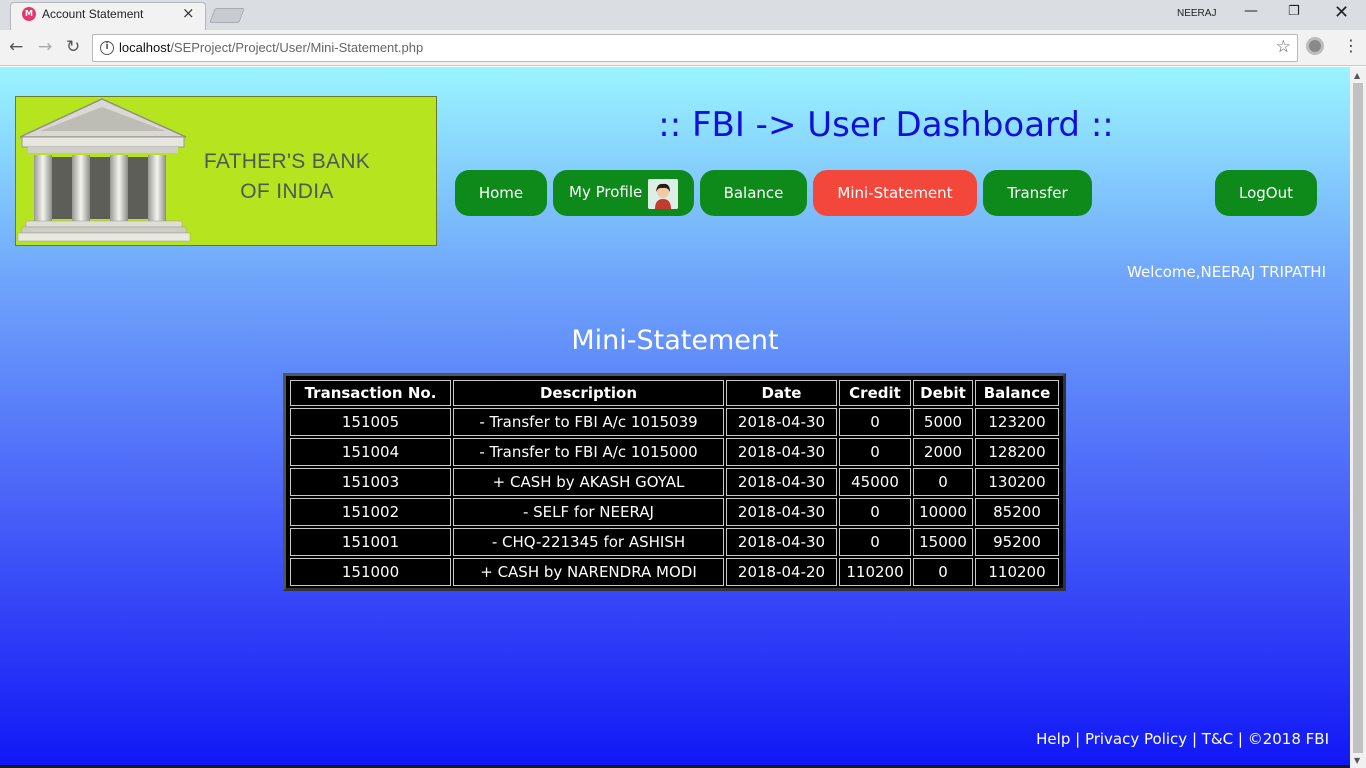  I want to click on user-avatar-icon, so click(663, 194).